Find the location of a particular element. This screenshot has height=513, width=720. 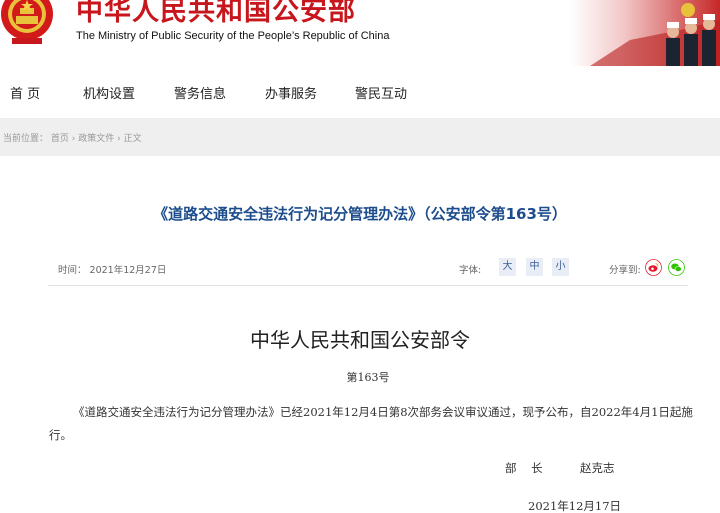

order-title: 中华人民共和国公安部令 is located at coordinates (360, 340).